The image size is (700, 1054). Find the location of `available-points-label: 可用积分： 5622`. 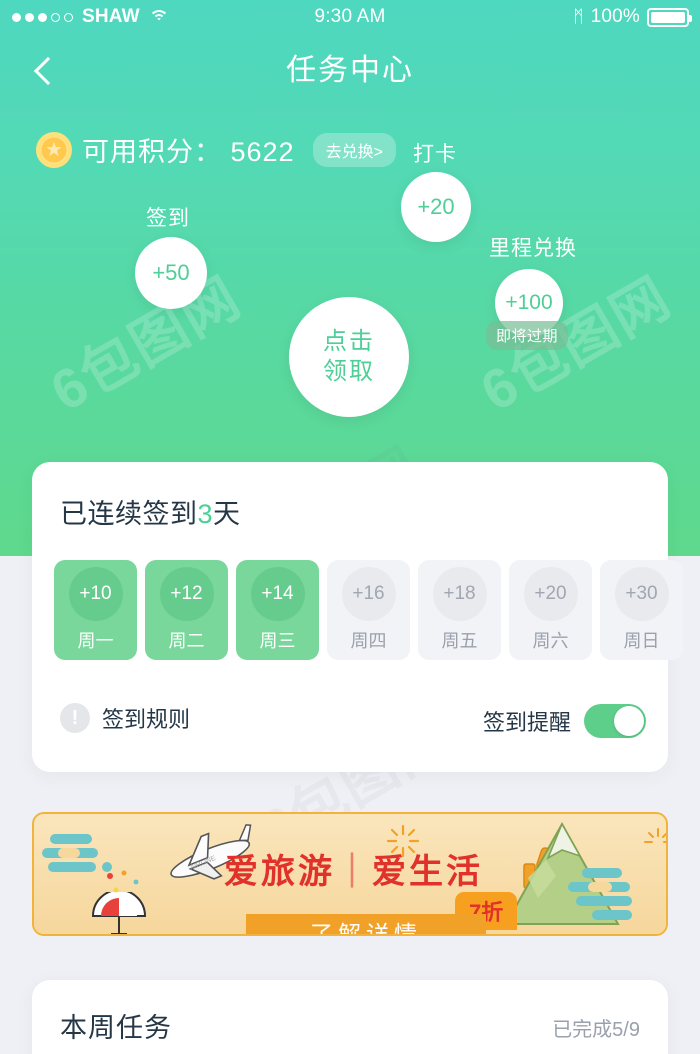

available-points-label: 可用积分： 5622 is located at coordinates (188, 152).